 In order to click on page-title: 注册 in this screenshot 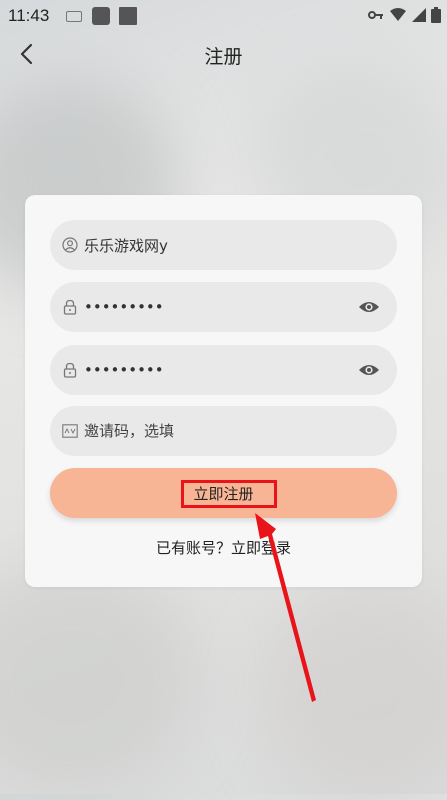, I will do `click(223, 57)`.